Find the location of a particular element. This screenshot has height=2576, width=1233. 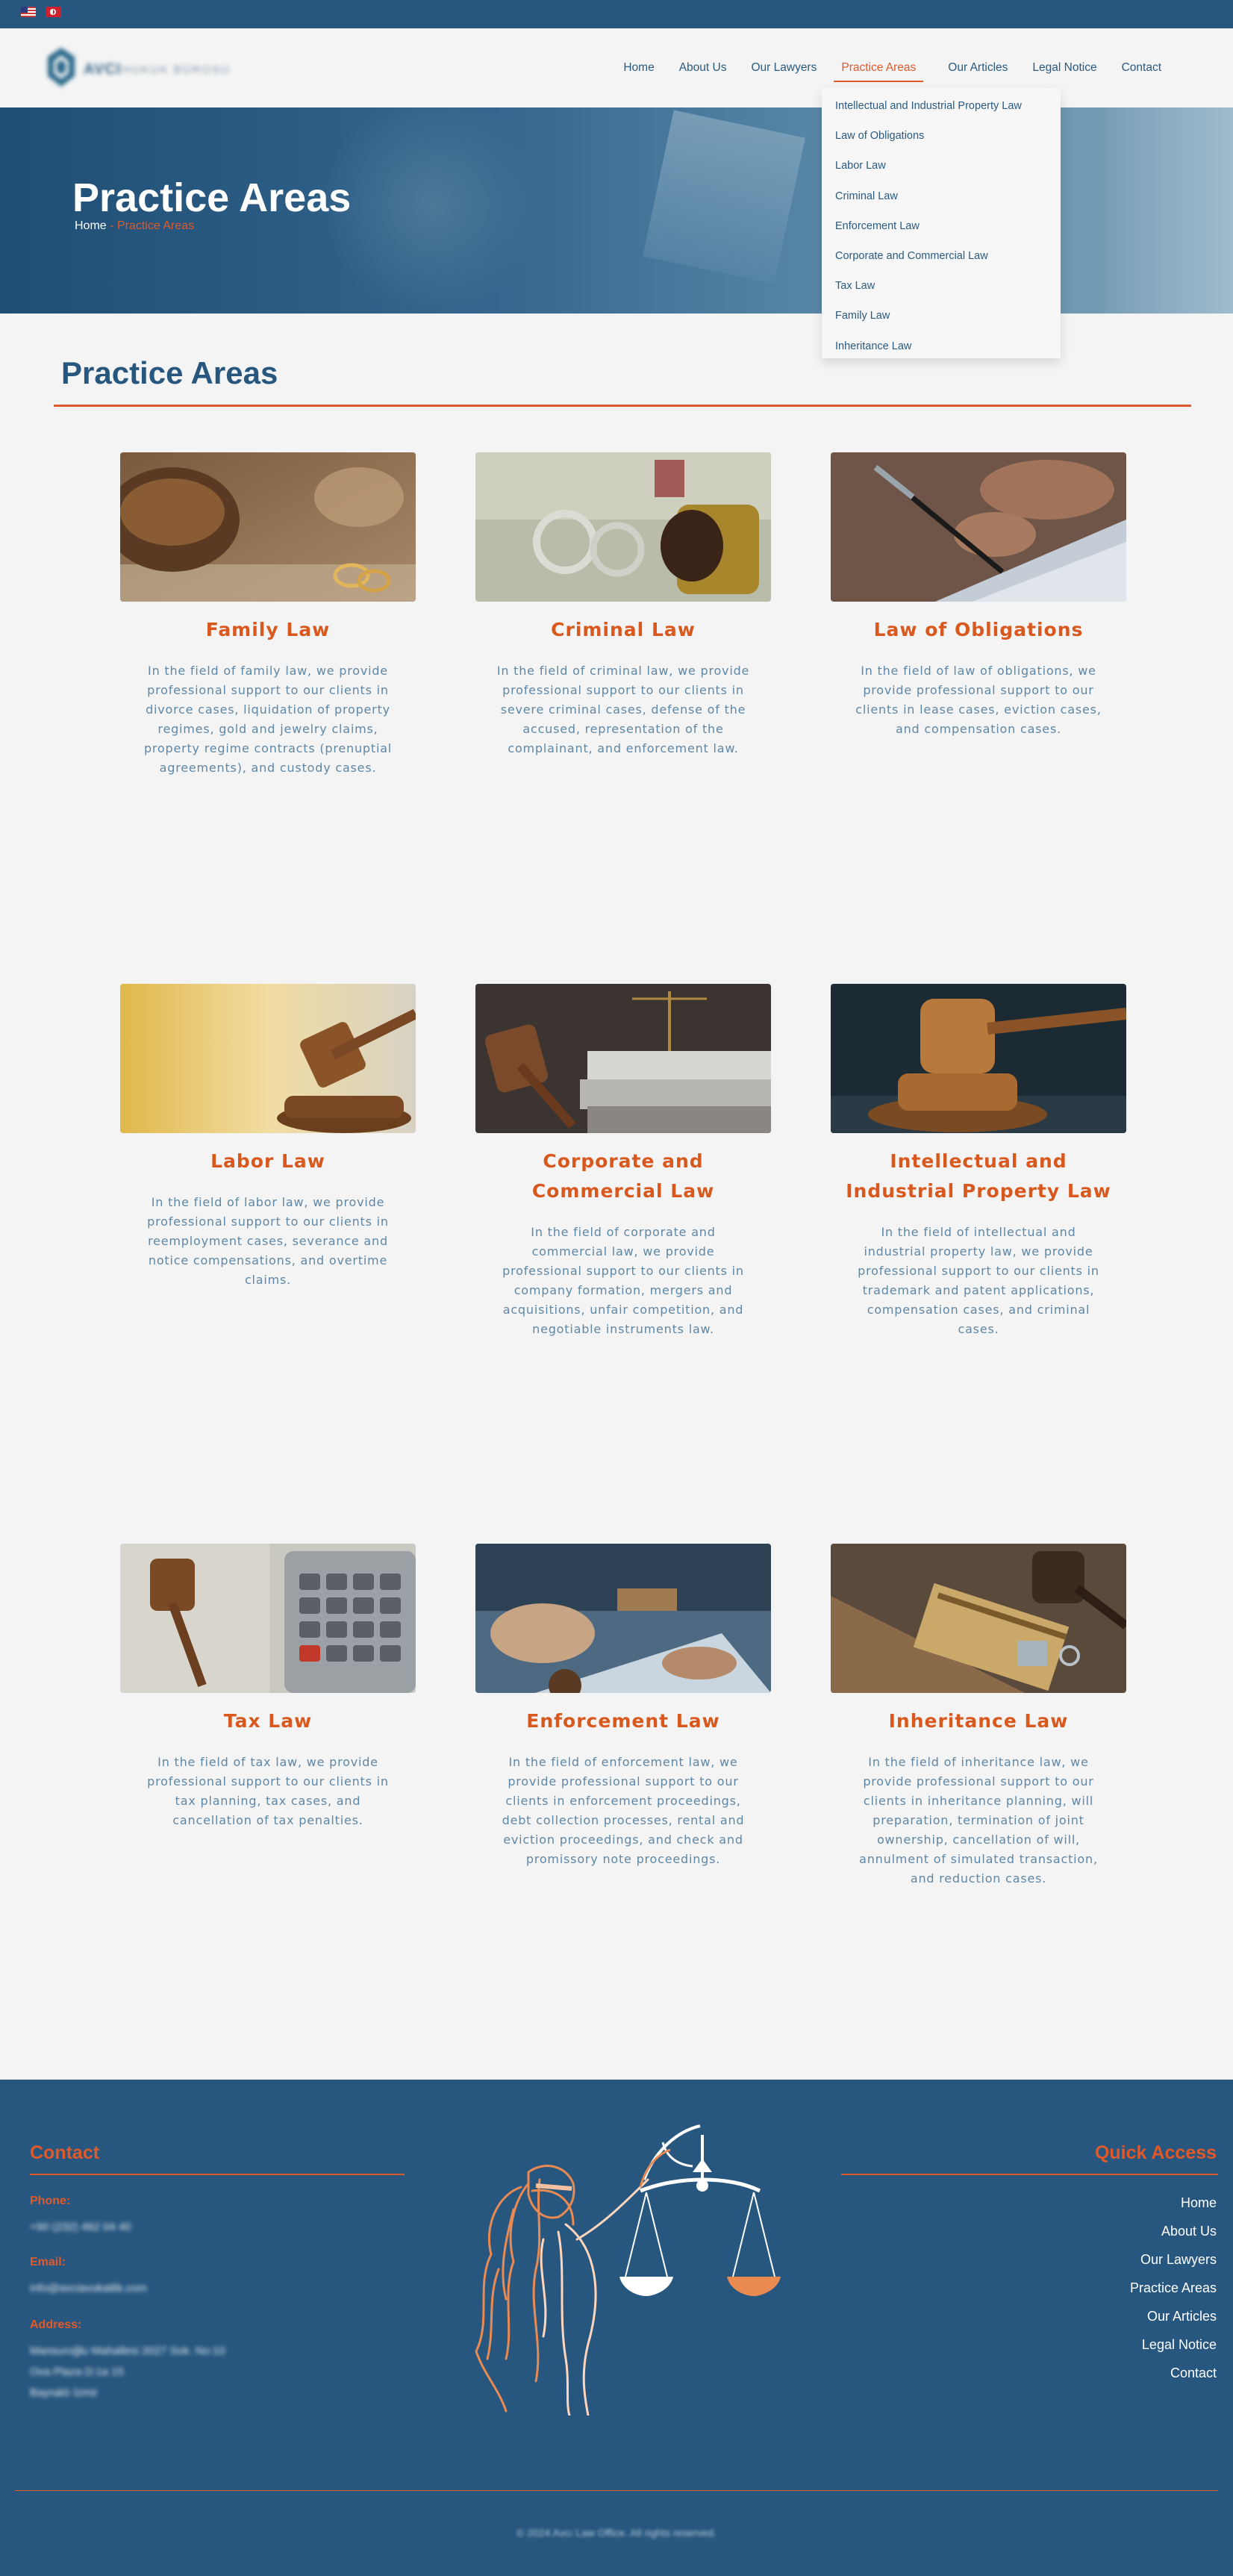

card-image-law-of-obligations is located at coordinates (978, 527).